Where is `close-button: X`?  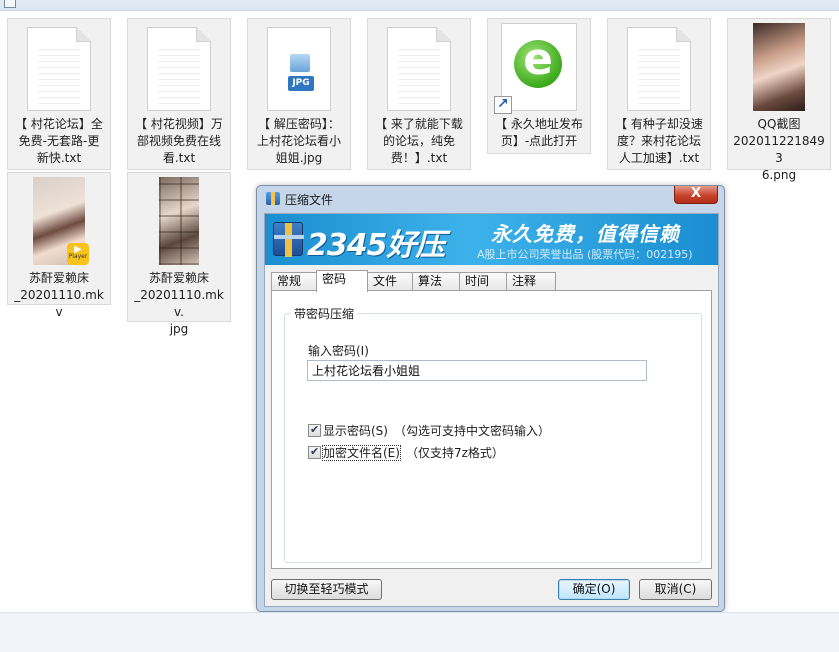 close-button: X is located at coordinates (696, 195).